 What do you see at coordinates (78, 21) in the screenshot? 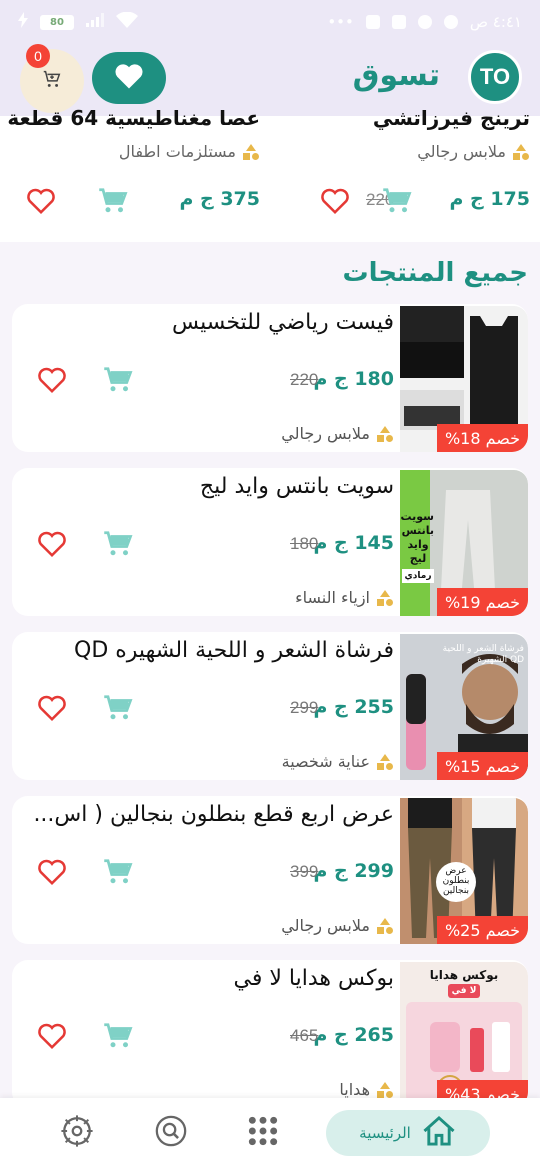
I see `status-left: 80` at bounding box center [78, 21].